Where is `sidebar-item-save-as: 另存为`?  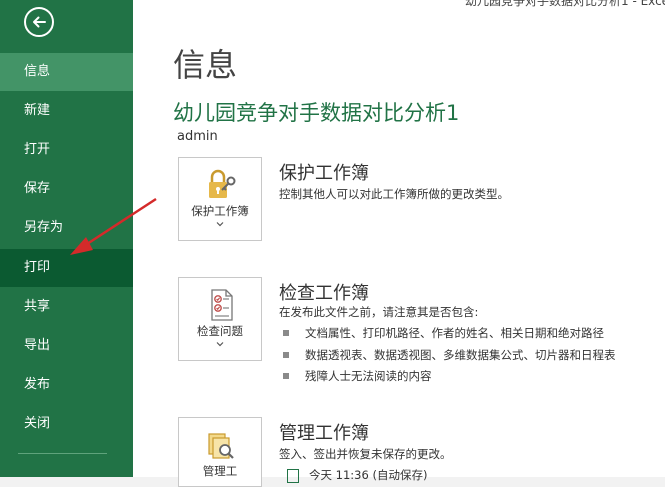
sidebar-item-save-as: 另存为 is located at coordinates (66, 228).